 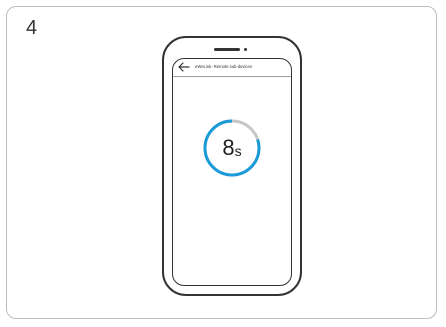 I want to click on app-screen-title: eWeLink- Remote sub-devices, so click(x=223, y=66).